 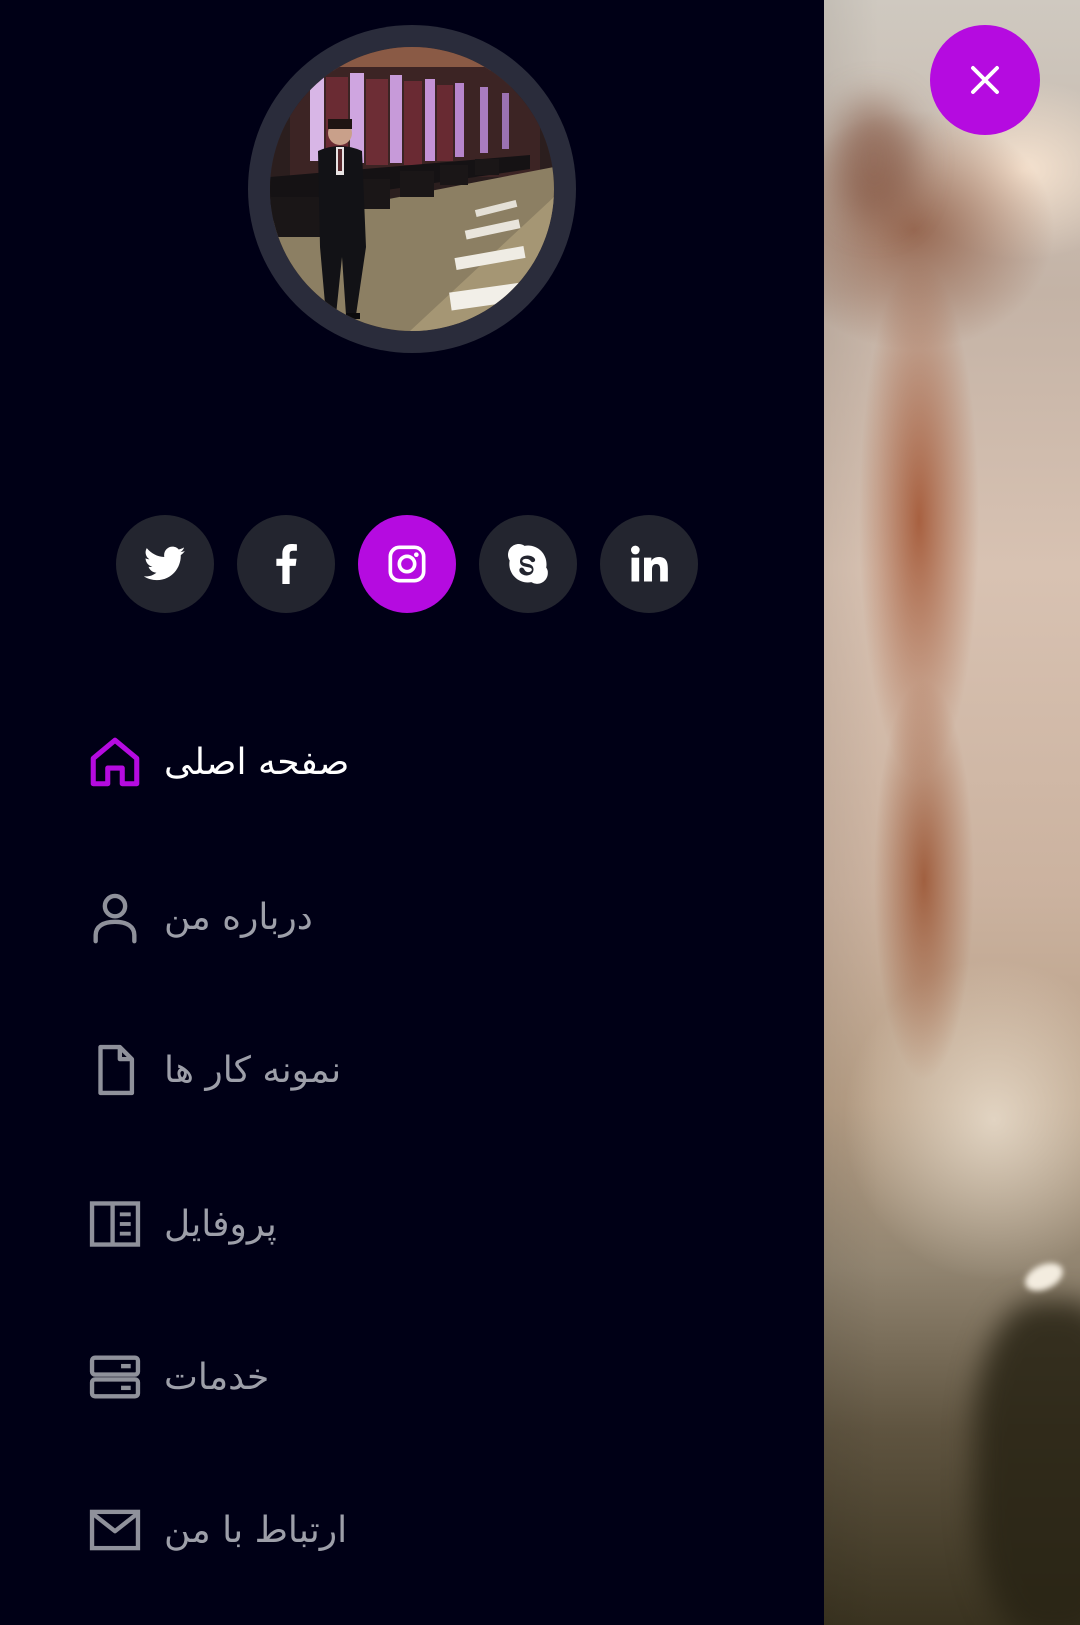 What do you see at coordinates (115, 917) in the screenshot?
I see `user-icon` at bounding box center [115, 917].